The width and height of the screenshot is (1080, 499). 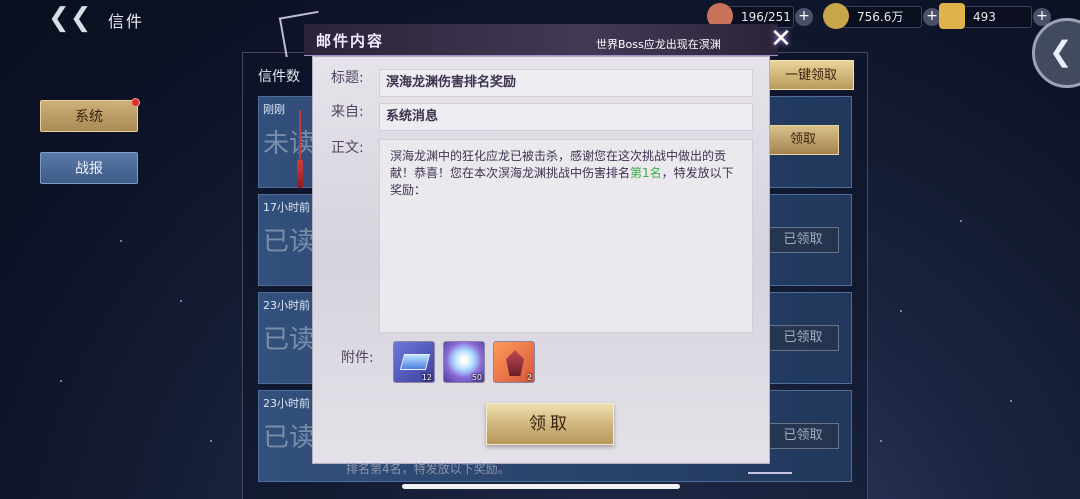 I want to click on resource-gold-value: 493, so click(x=984, y=17).